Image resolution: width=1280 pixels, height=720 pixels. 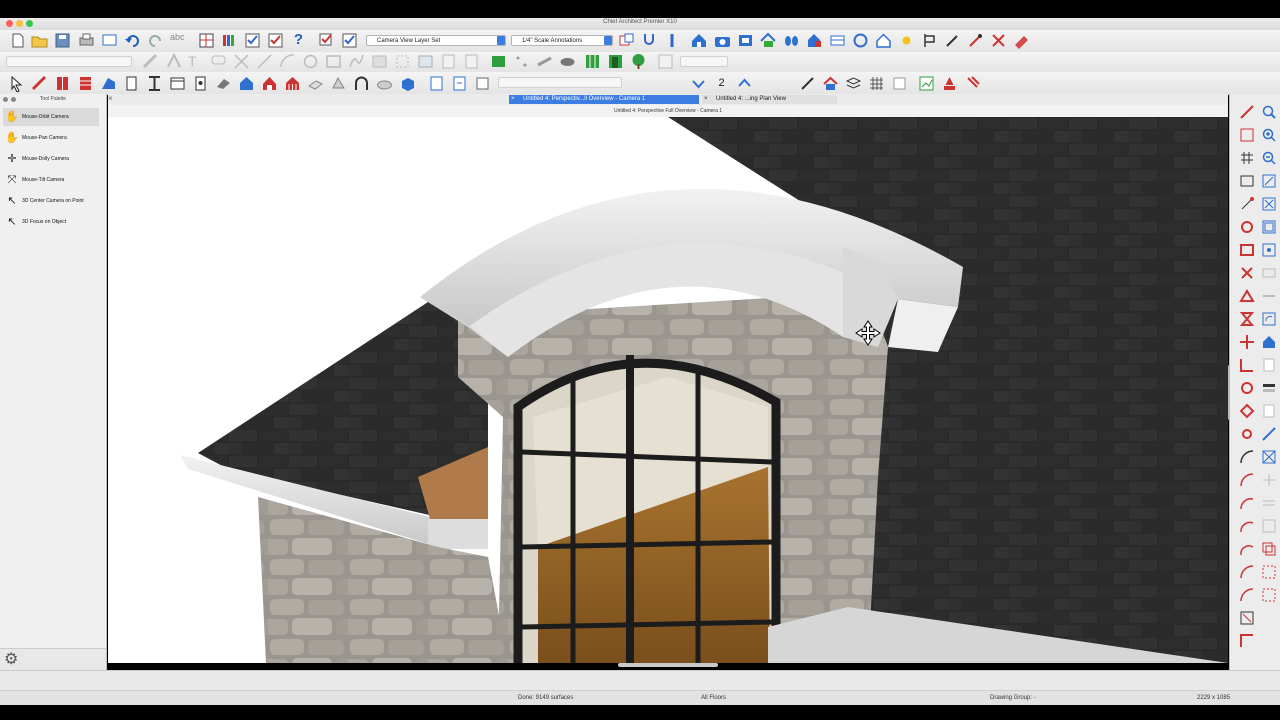 What do you see at coordinates (615, 61) in the screenshot?
I see `green-door-icon` at bounding box center [615, 61].